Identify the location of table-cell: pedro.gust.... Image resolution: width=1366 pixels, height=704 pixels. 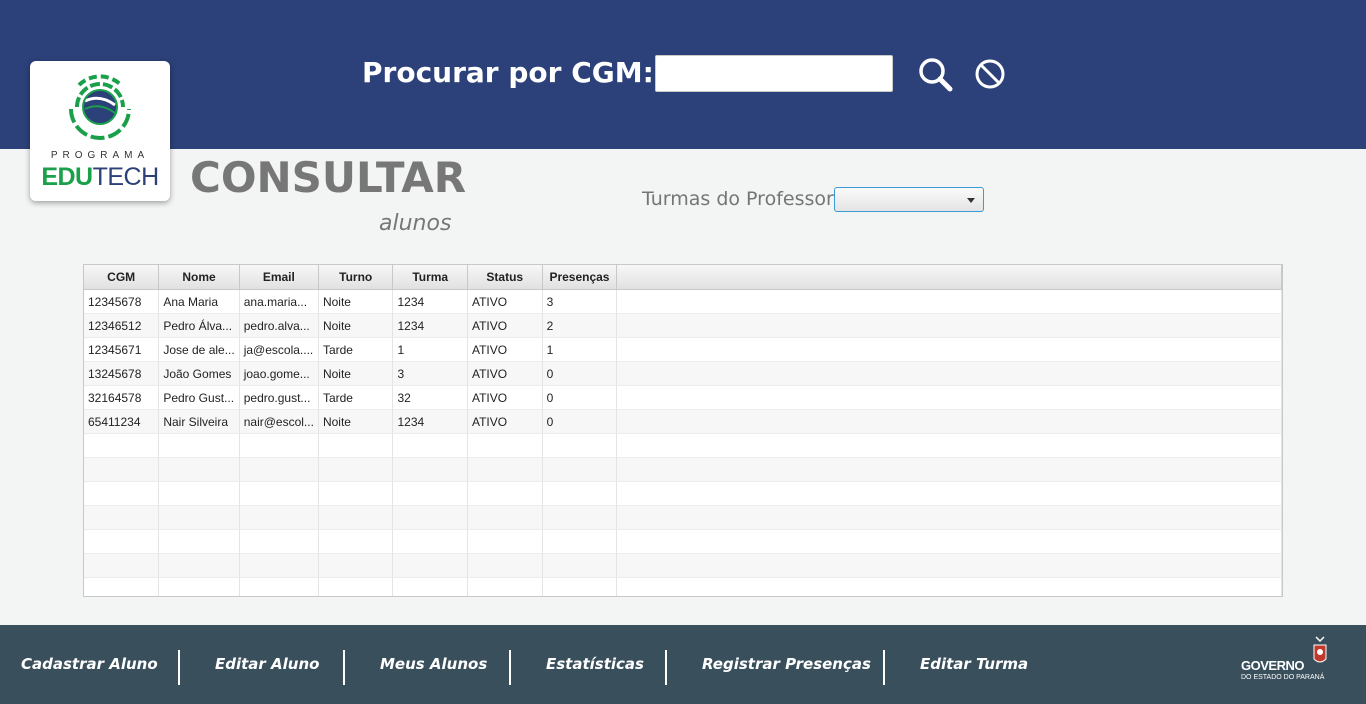
(279, 397).